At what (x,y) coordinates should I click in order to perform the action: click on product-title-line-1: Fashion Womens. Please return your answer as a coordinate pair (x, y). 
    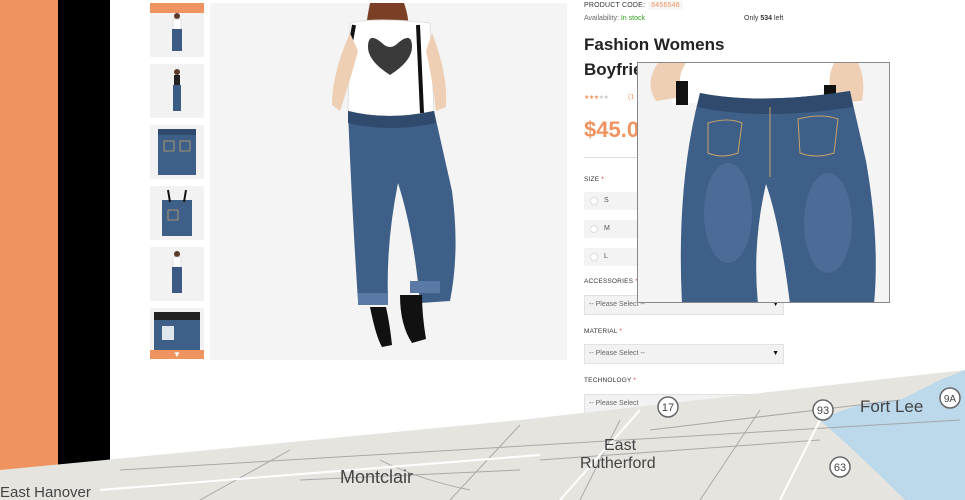
    Looking at the image, I should click on (654, 44).